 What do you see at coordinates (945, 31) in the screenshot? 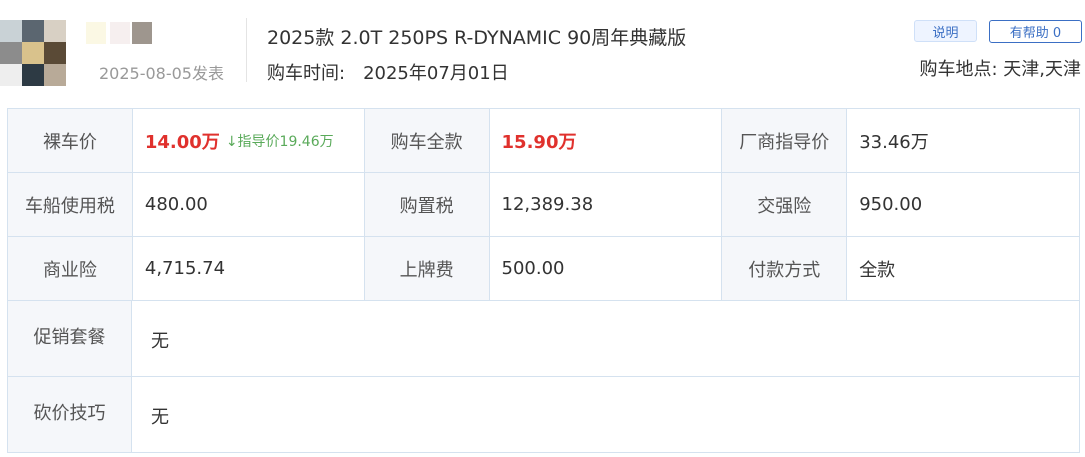
I see `explain-button: 说明` at bounding box center [945, 31].